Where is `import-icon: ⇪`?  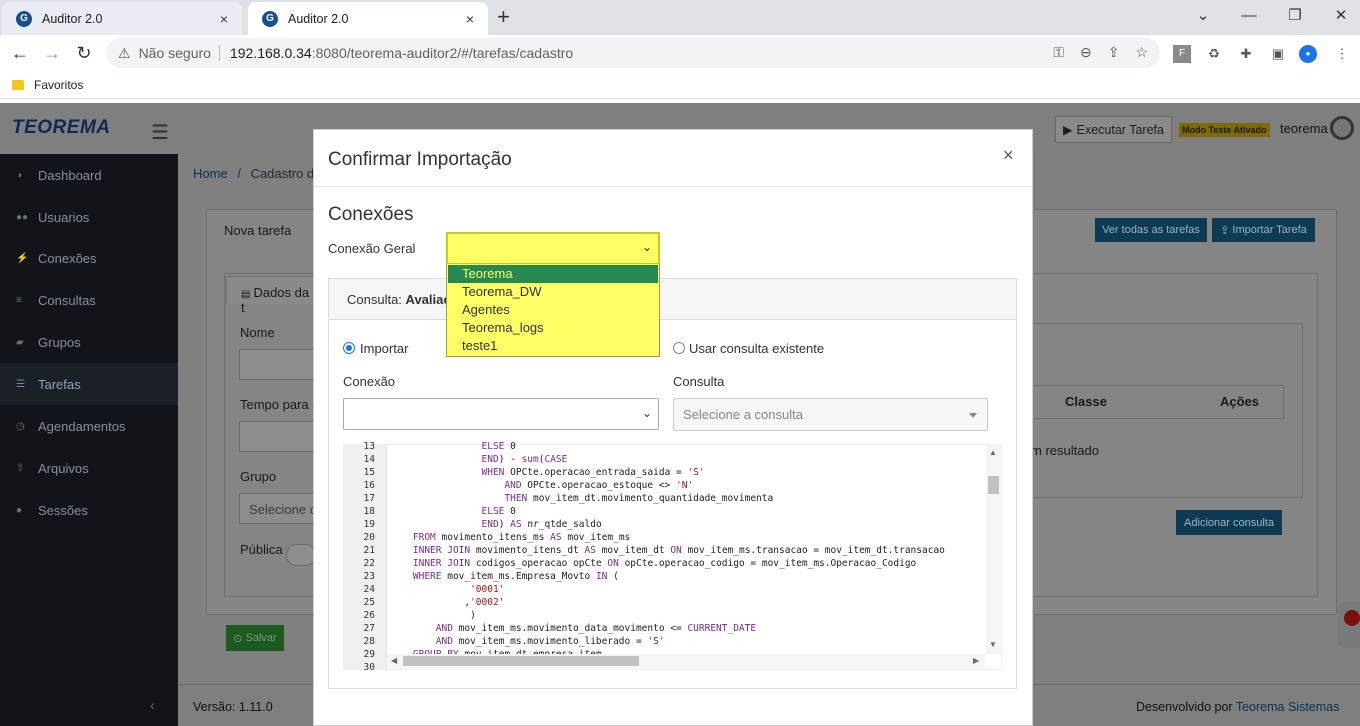
import-icon: ⇪ is located at coordinates (1225, 230).